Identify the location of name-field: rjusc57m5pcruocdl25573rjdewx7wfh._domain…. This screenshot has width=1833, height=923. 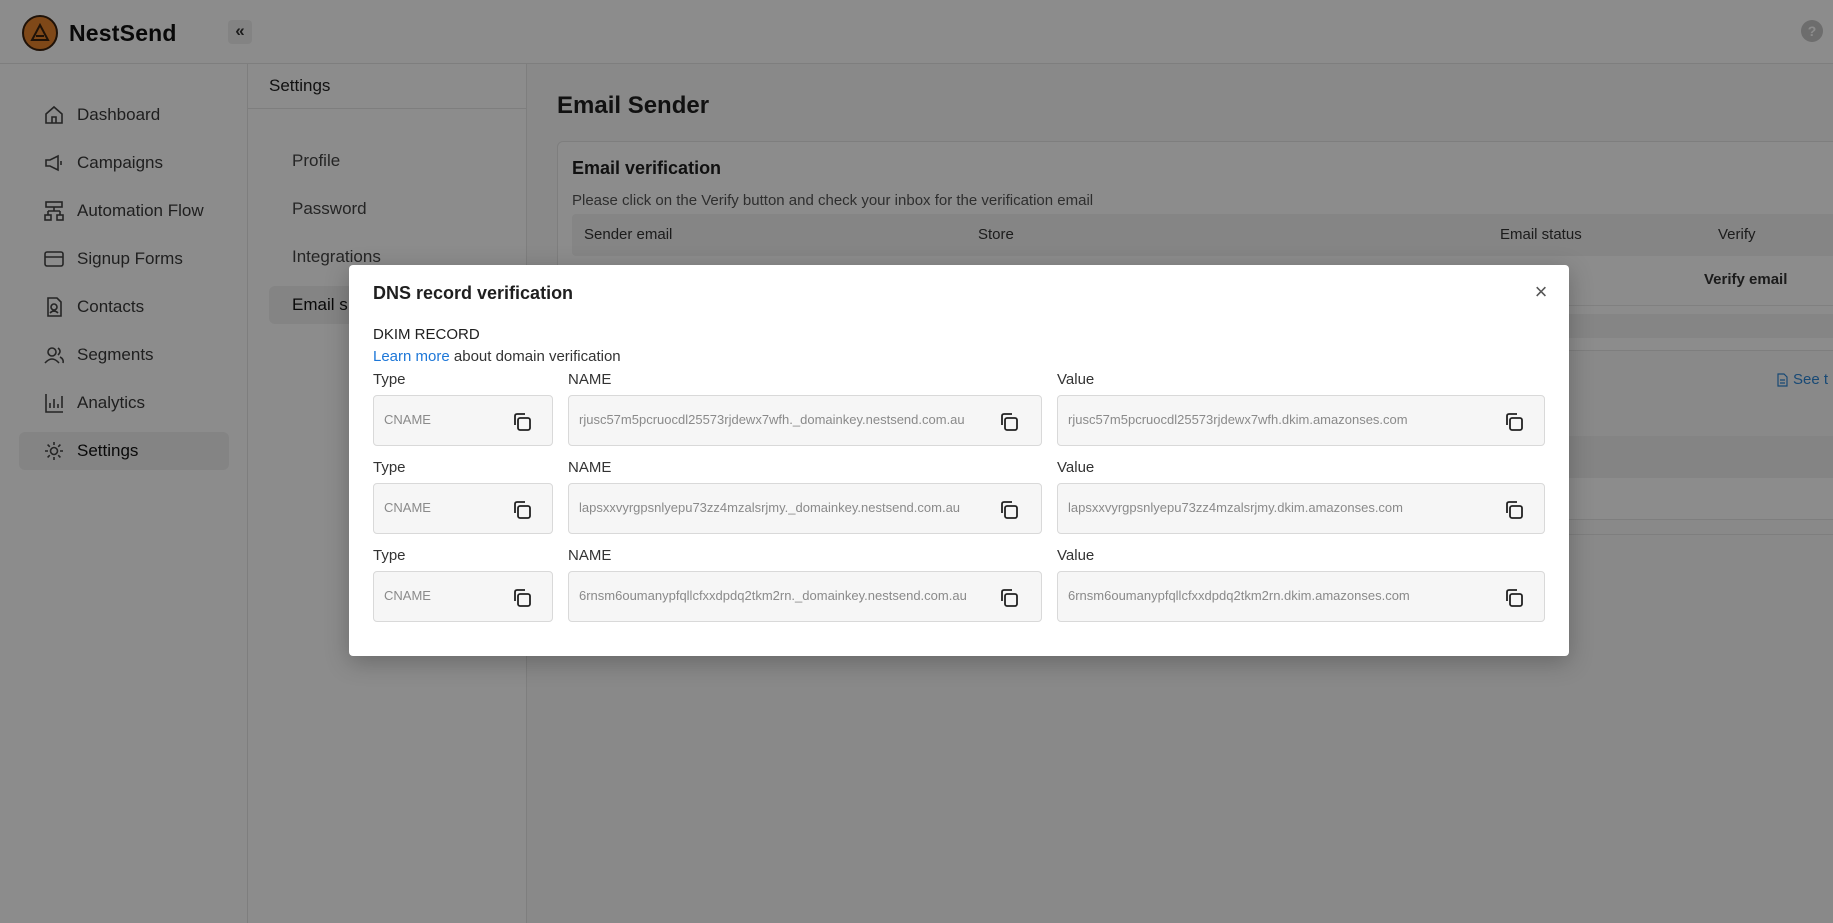
(805, 420).